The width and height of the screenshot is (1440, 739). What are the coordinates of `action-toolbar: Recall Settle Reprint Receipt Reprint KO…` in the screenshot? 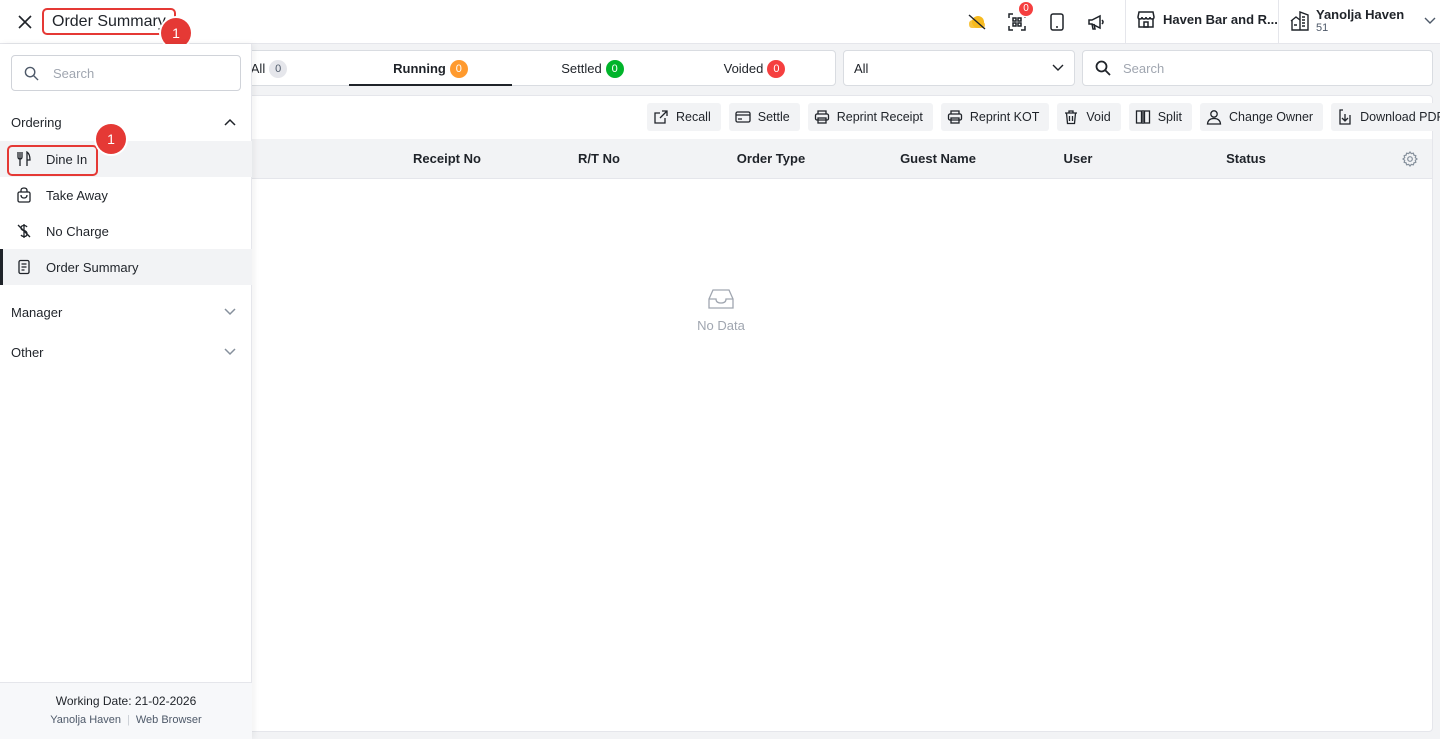 It's located at (1043, 117).